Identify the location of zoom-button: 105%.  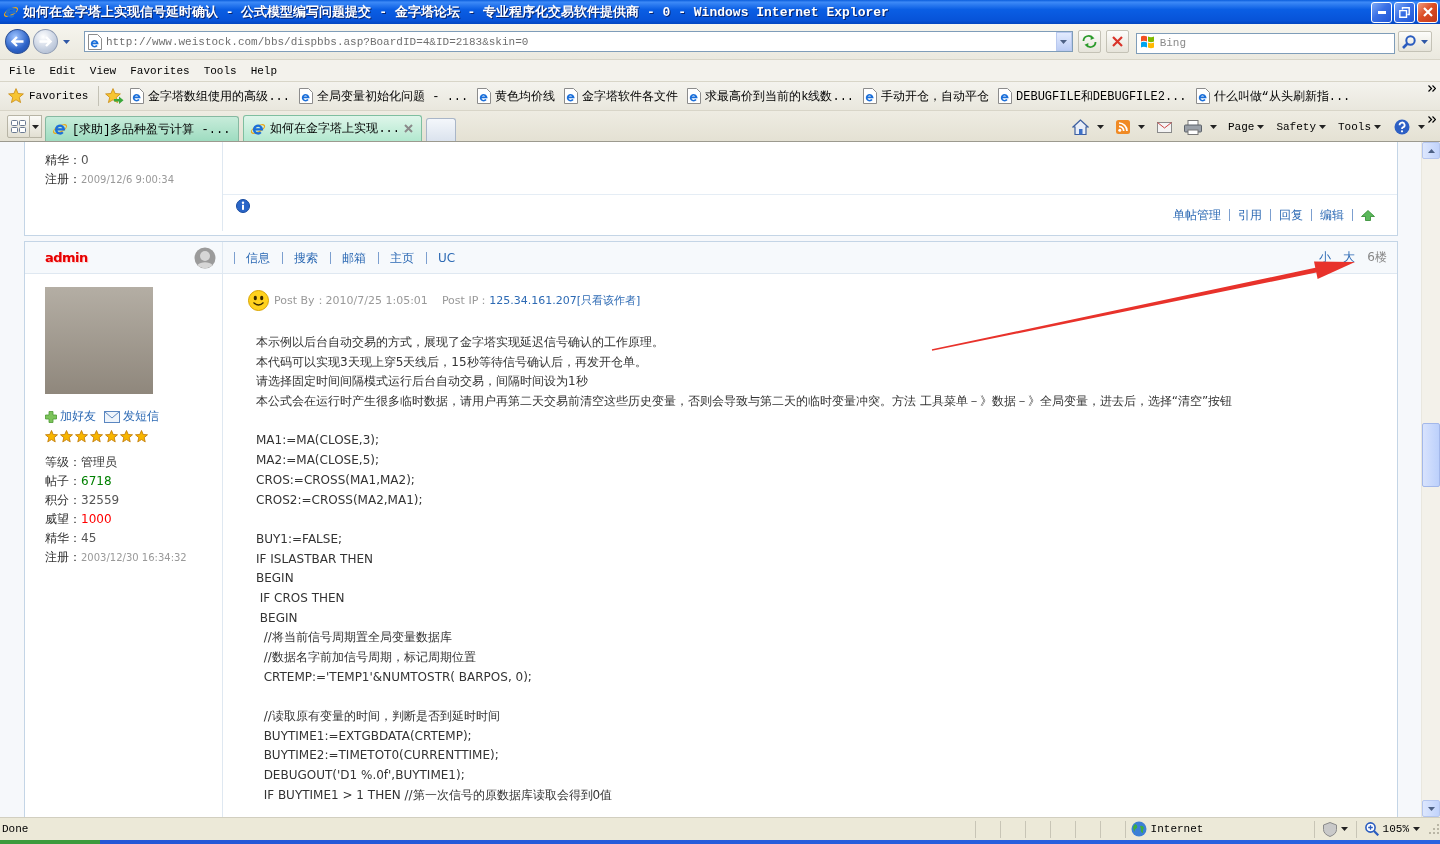
(1391, 829).